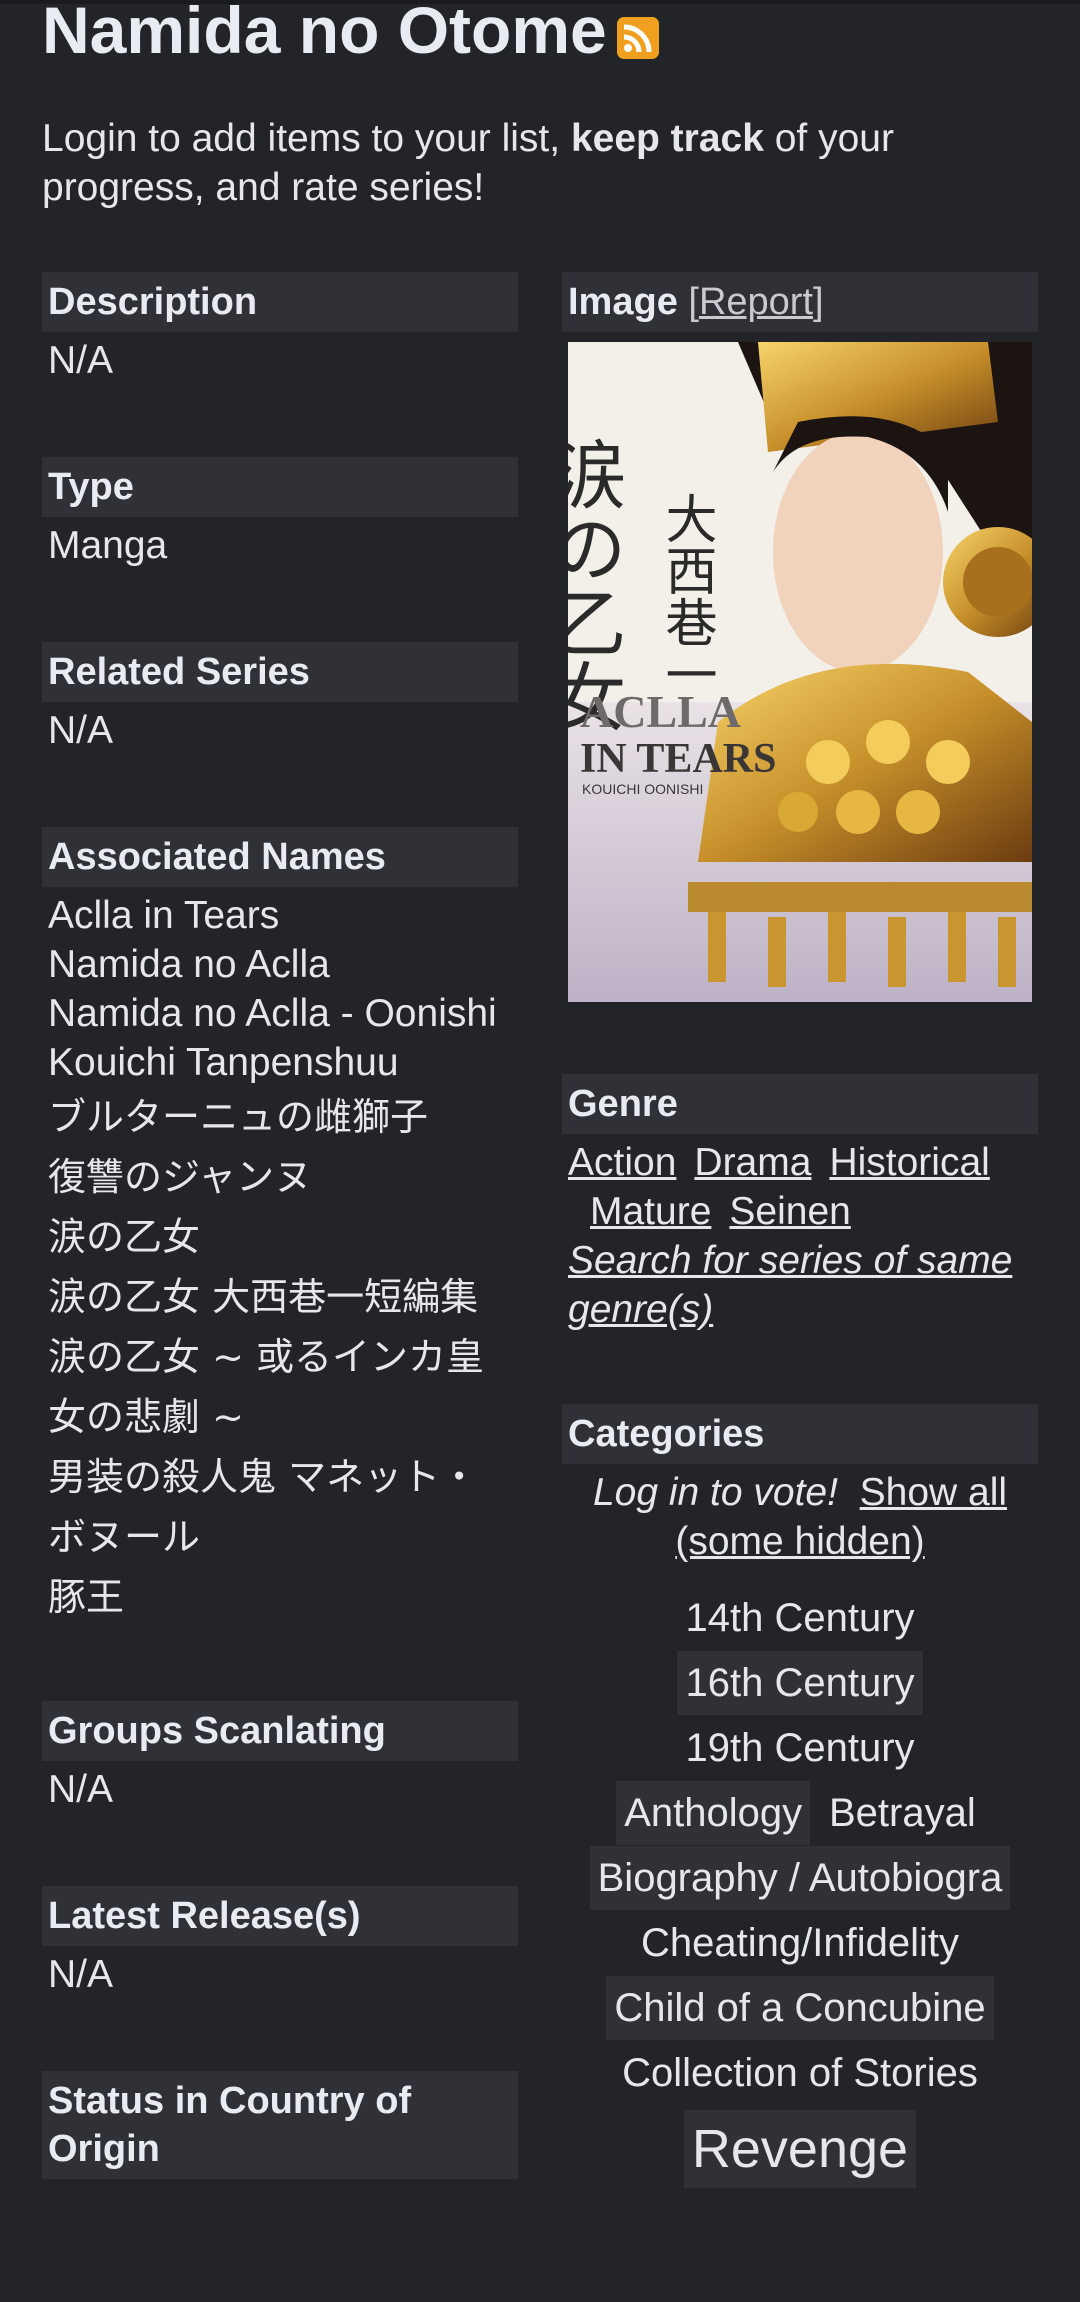  What do you see at coordinates (799, 1618) in the screenshot?
I see `category-item: 14th Century` at bounding box center [799, 1618].